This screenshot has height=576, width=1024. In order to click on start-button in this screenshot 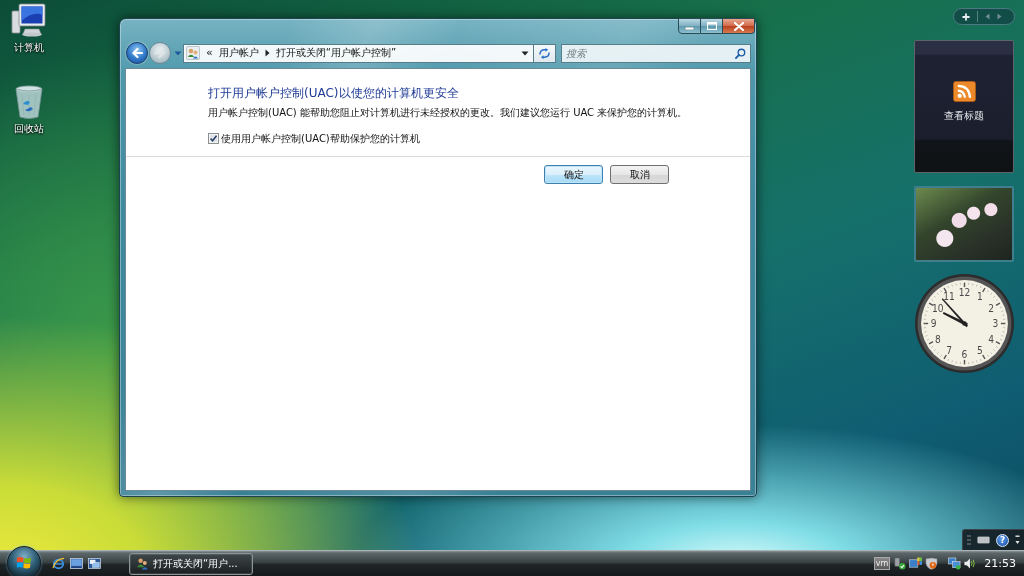, I will do `click(24, 561)`.